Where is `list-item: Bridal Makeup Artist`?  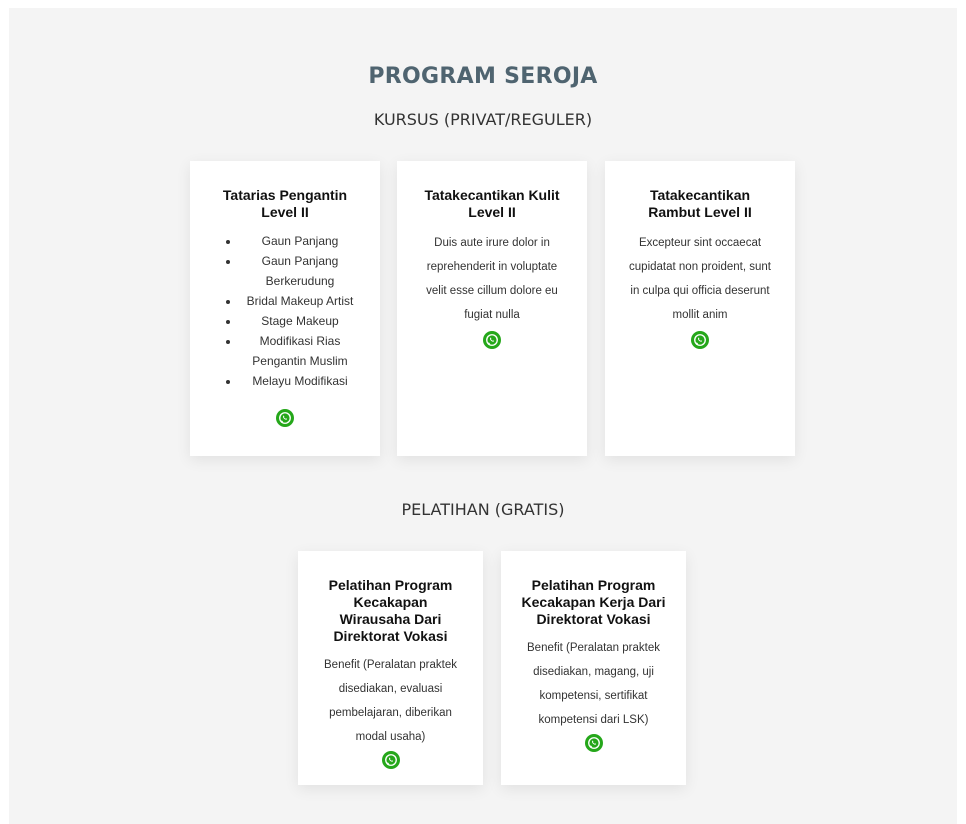
list-item: Bridal Makeup Artist is located at coordinates (300, 301).